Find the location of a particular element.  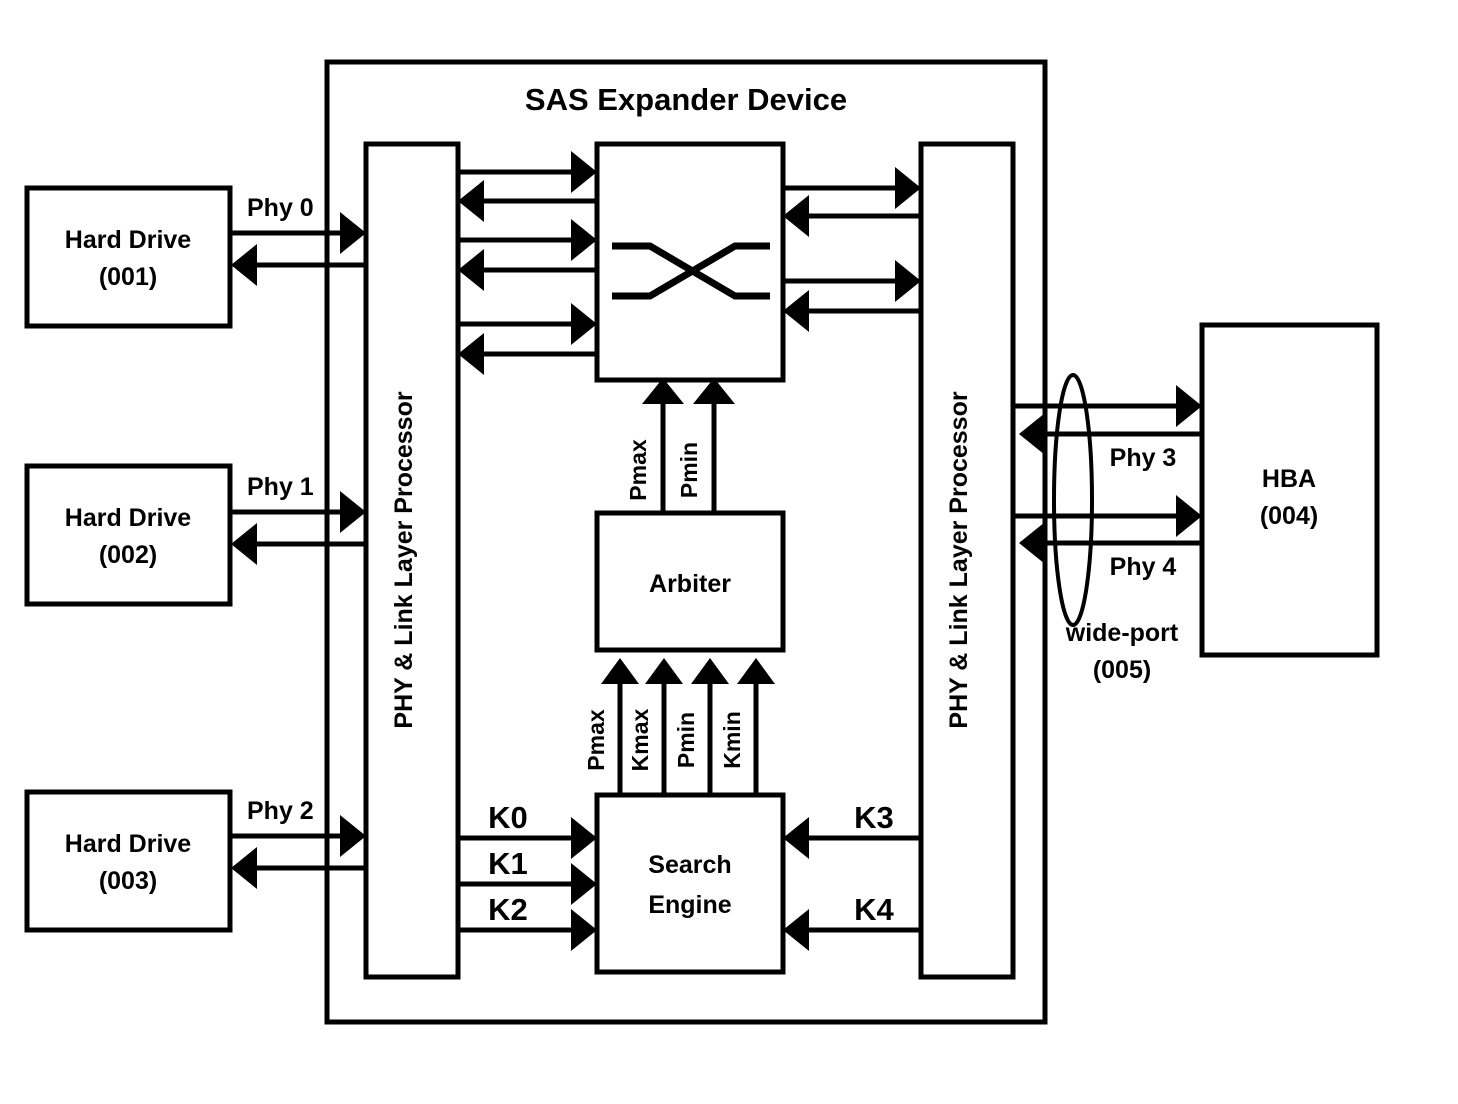

signal-pmax-arbiter: Pmax is located at coordinates (638, 470).